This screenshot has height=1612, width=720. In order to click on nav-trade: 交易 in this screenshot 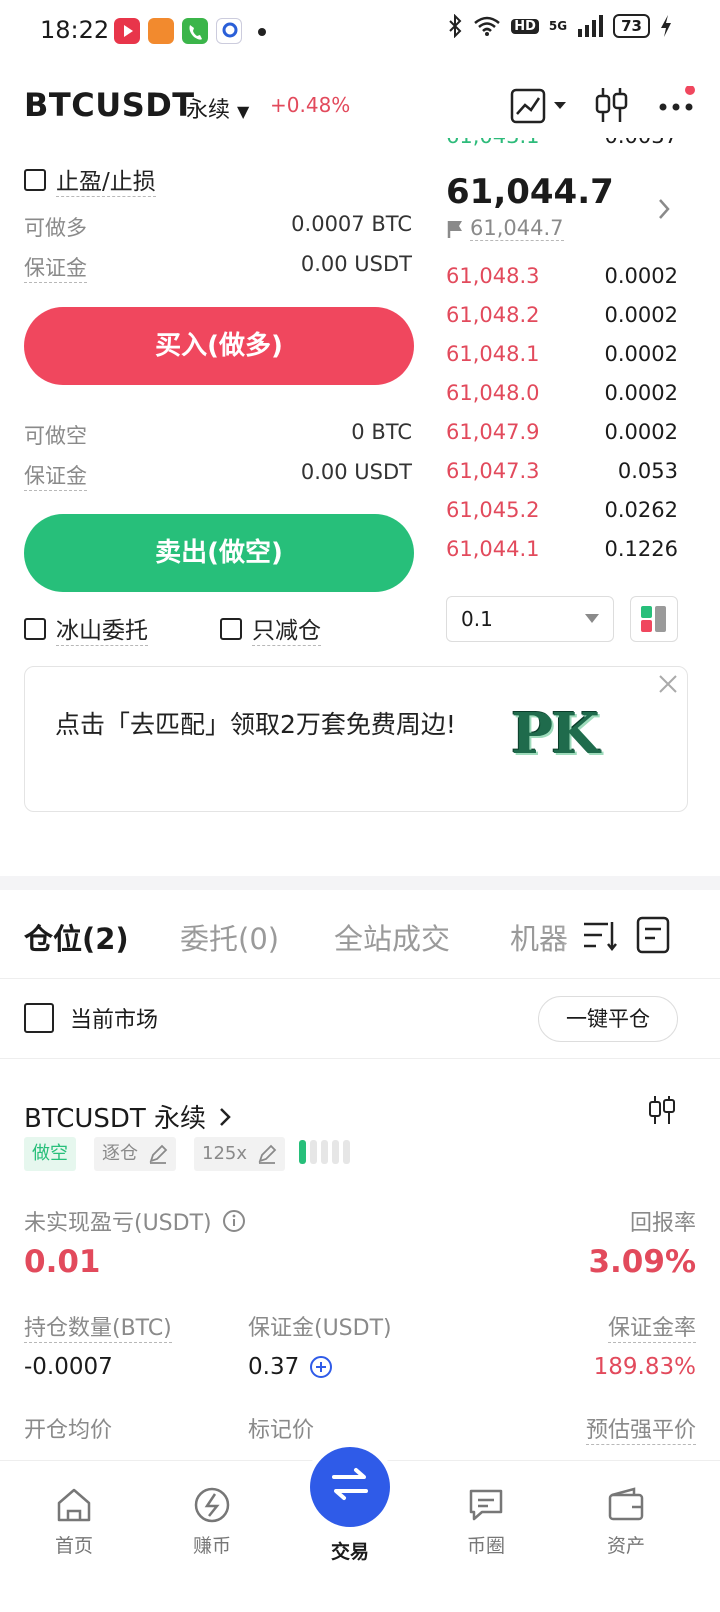, I will do `click(350, 1505)`.